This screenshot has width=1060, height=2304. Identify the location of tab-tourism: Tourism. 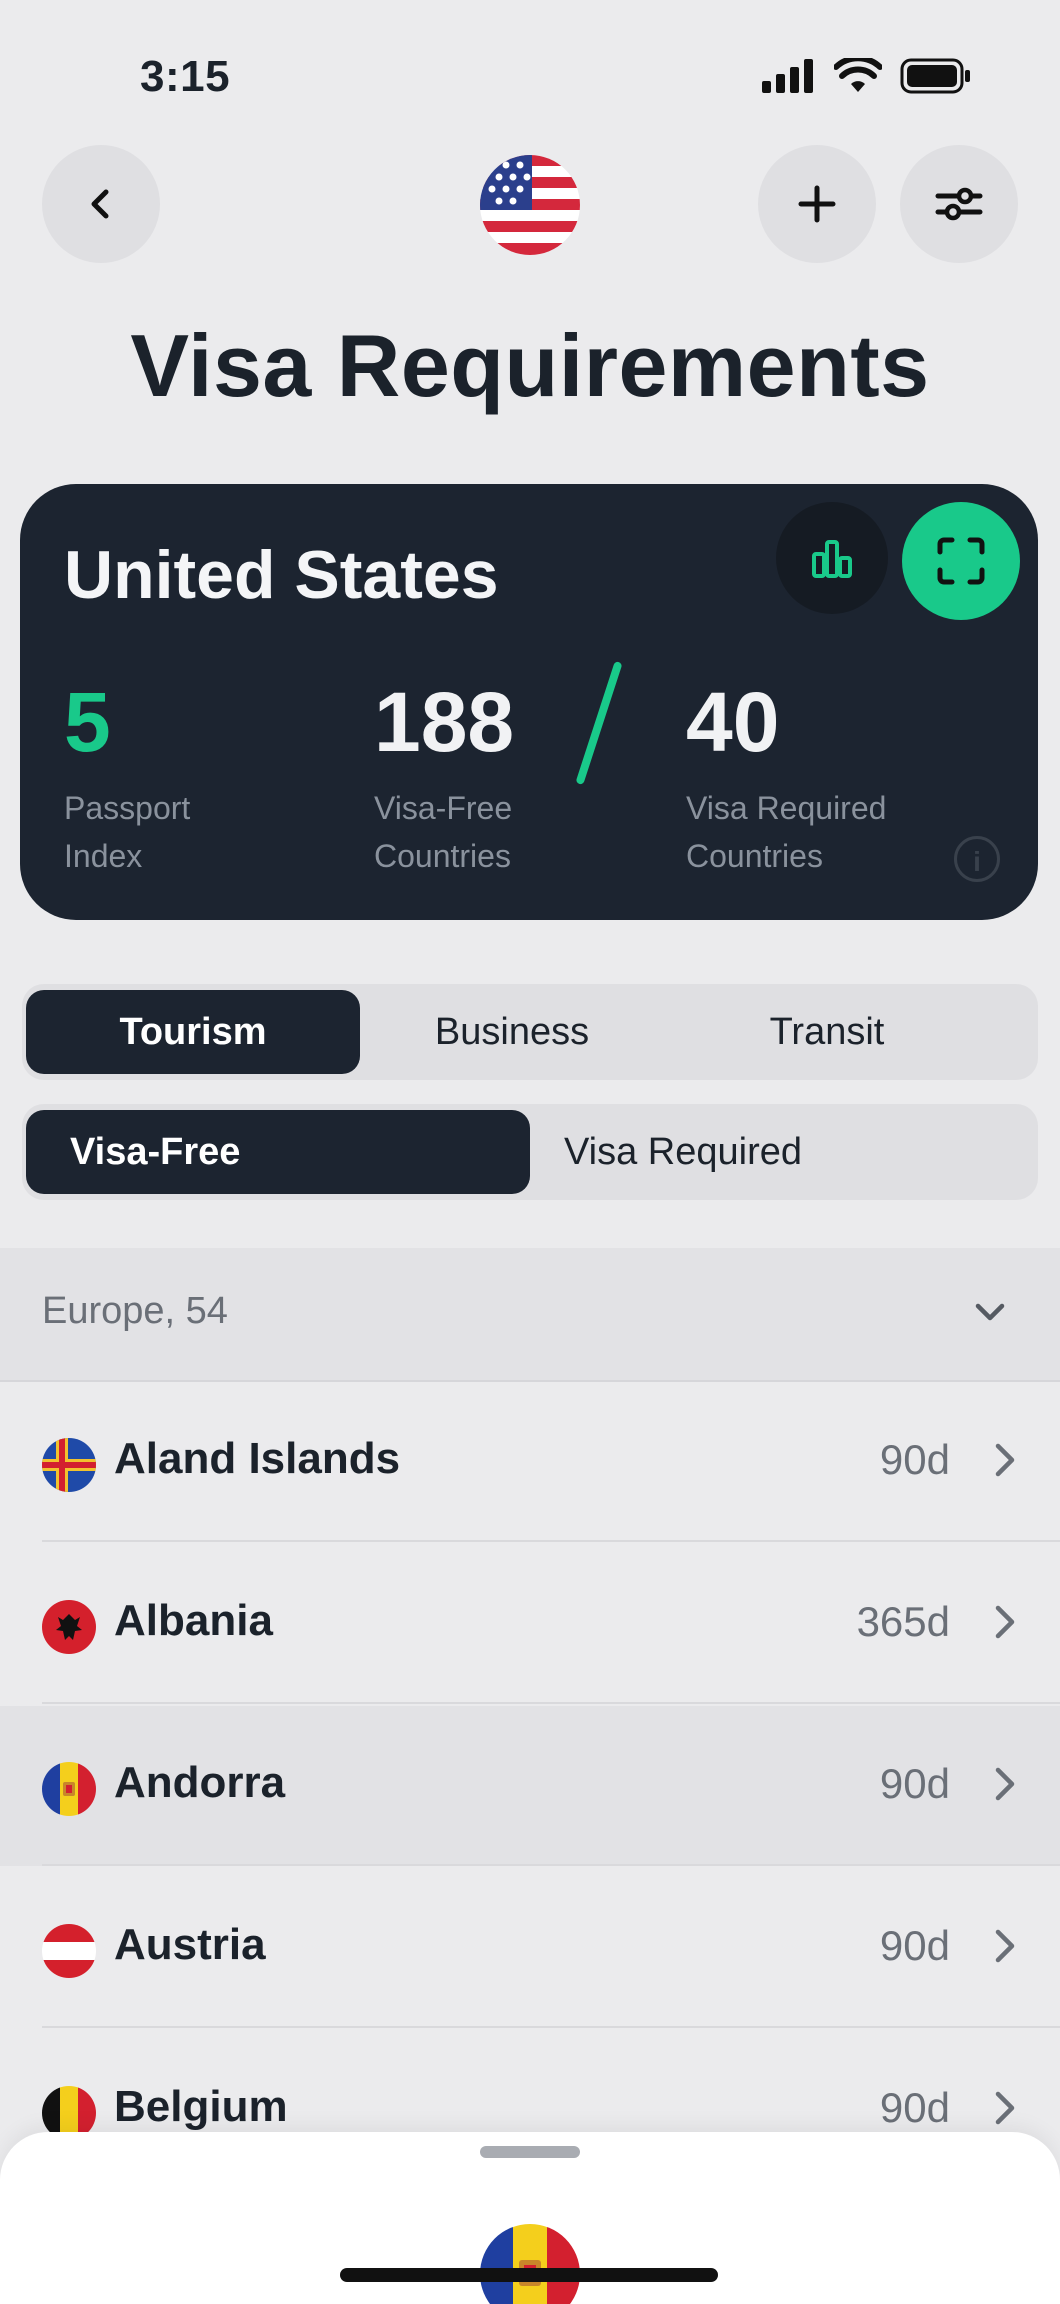
(193, 1032).